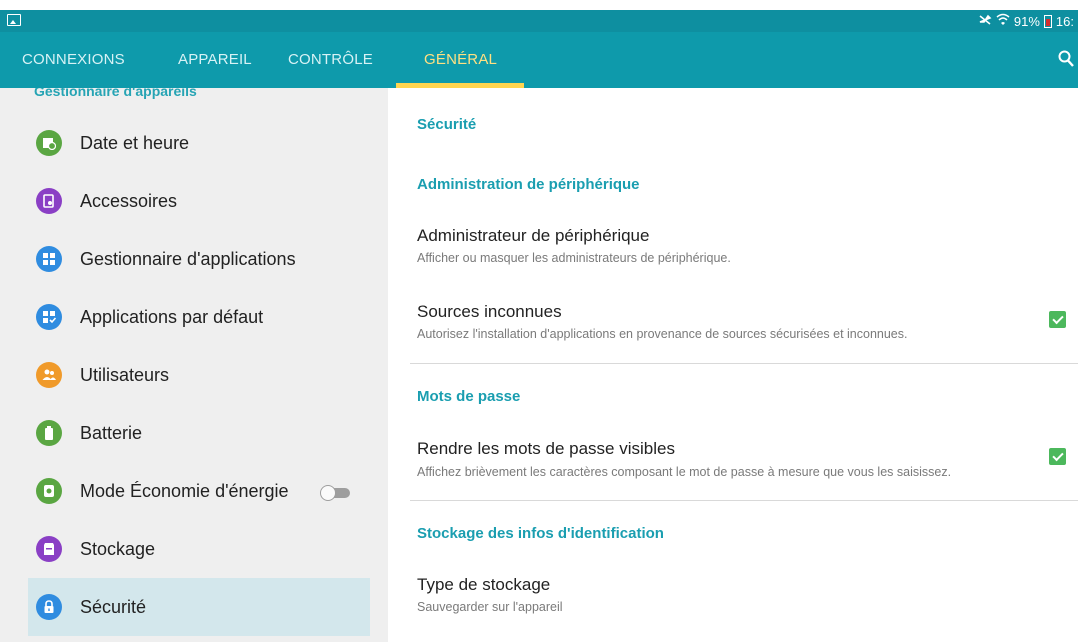  What do you see at coordinates (188, 258) in the screenshot?
I see `sidebar-item-label: Gestionnaire d'applications` at bounding box center [188, 258].